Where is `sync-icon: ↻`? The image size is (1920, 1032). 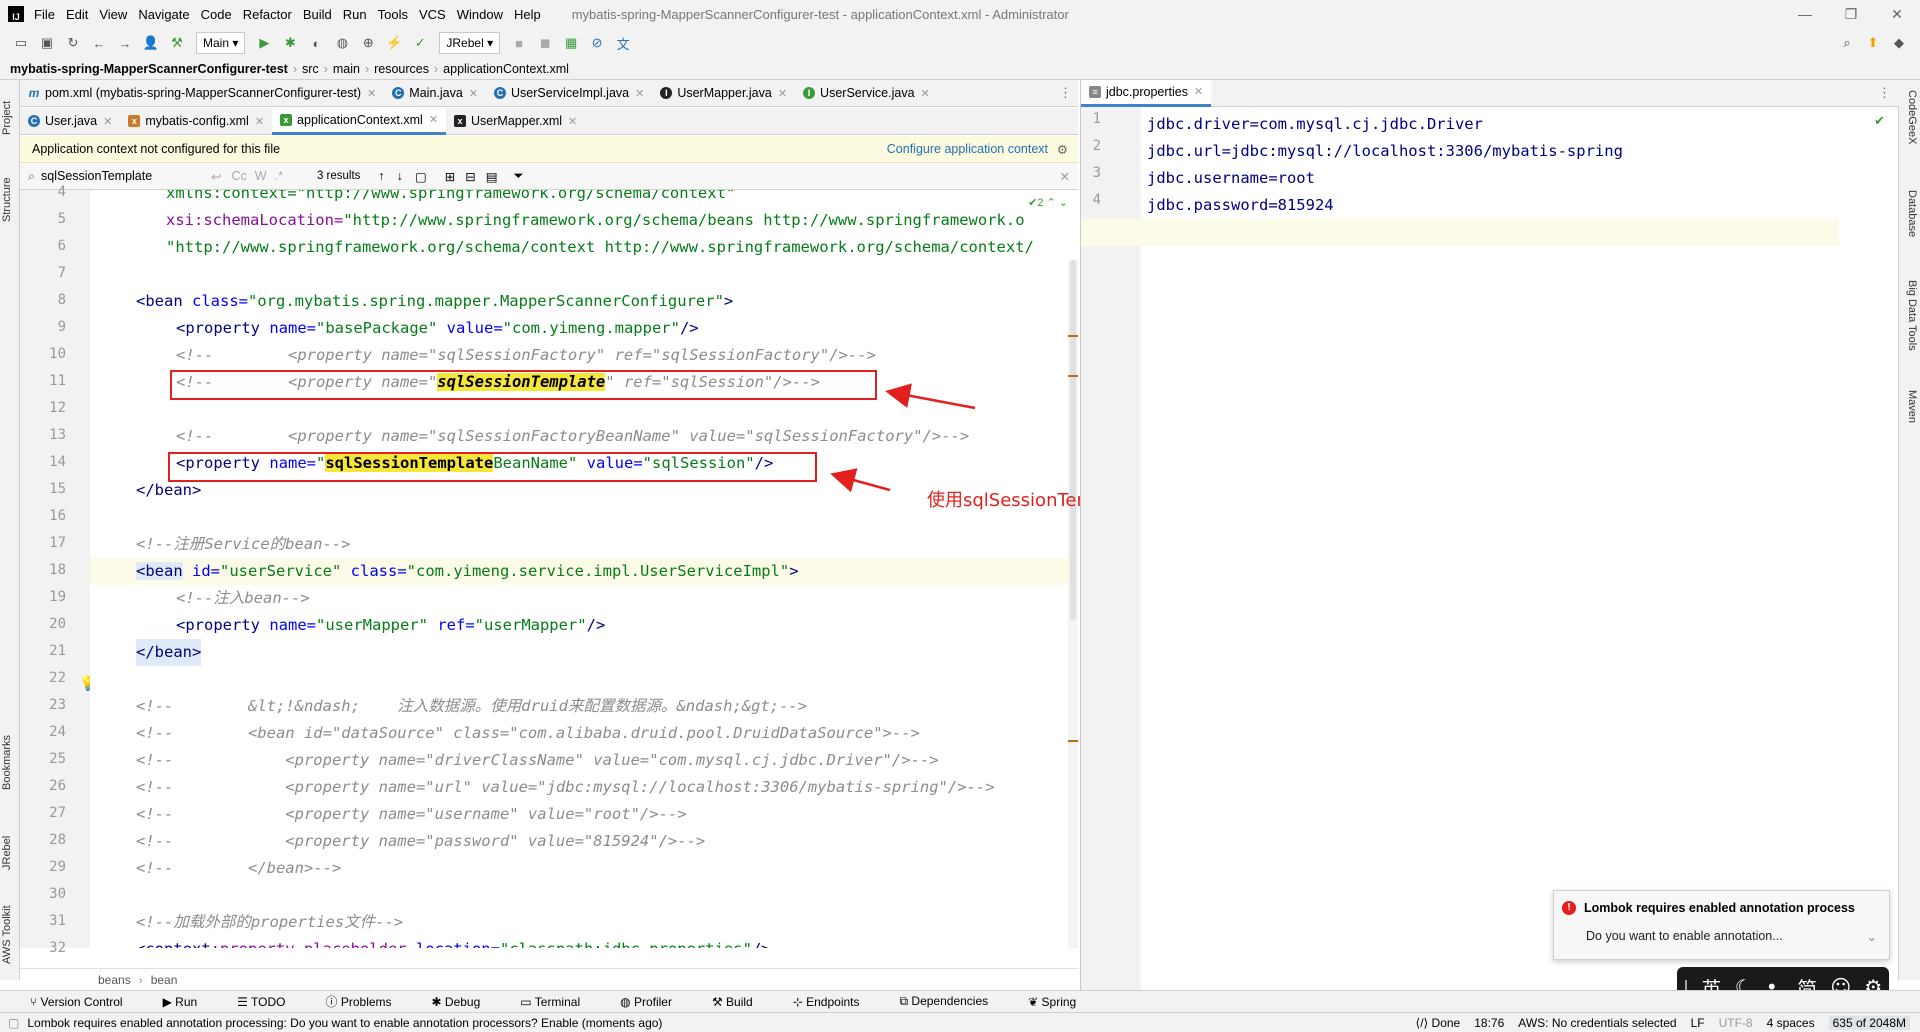
sync-icon: ↻ is located at coordinates (73, 43).